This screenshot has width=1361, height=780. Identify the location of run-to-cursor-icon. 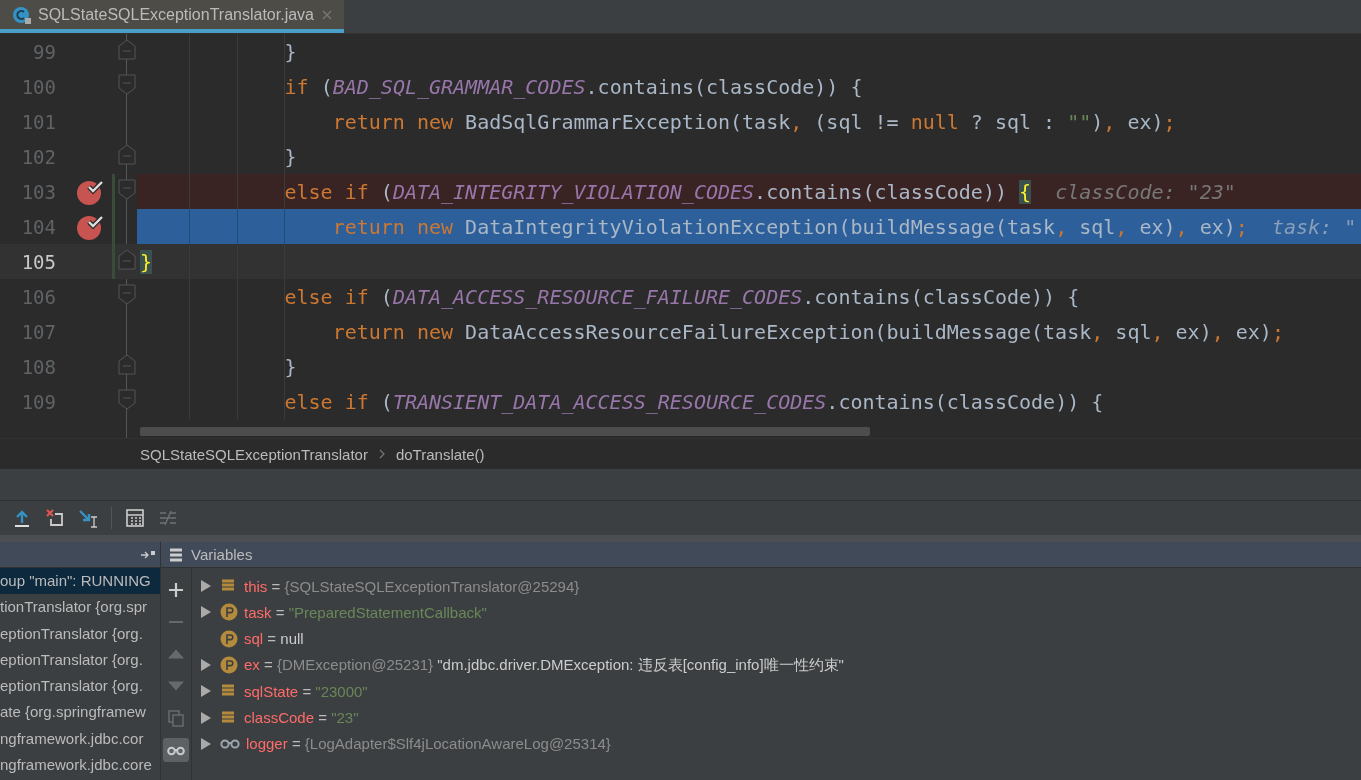
(88, 518).